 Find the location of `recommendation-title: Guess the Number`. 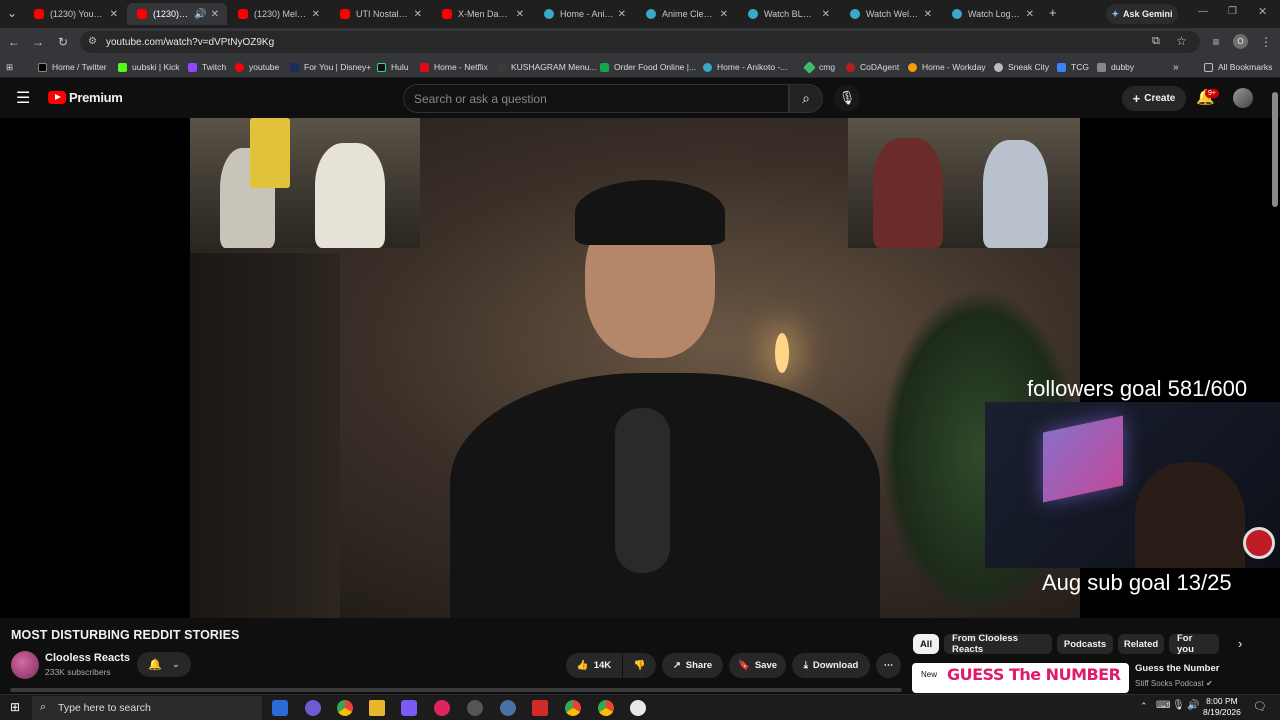

recommendation-title: Guess the Number is located at coordinates (1177, 668).